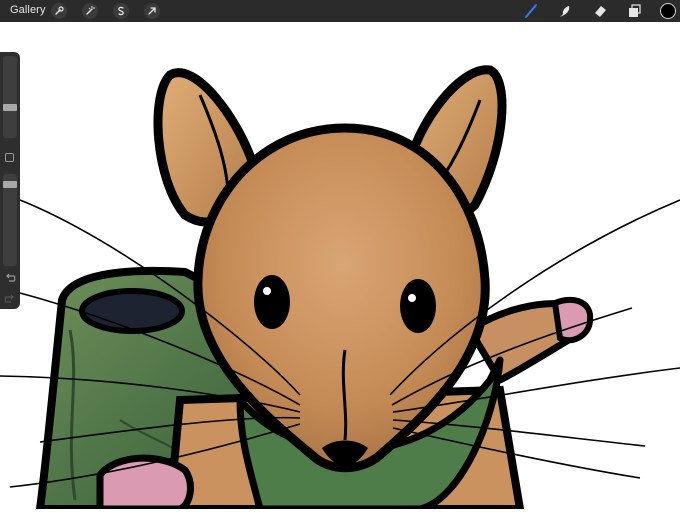 Image resolution: width=680 pixels, height=514 pixels. I want to click on brush-size-slider, so click(10, 97).